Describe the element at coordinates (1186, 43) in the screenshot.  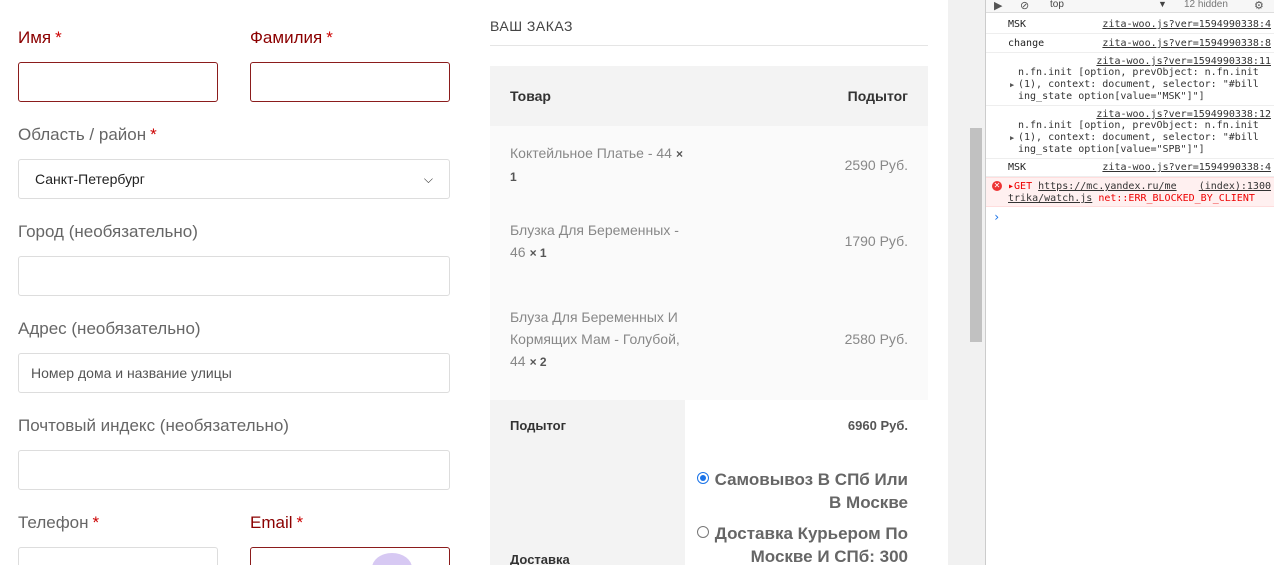
I see `source-link: zita-woo.js?ver=1594990338:8` at that location.